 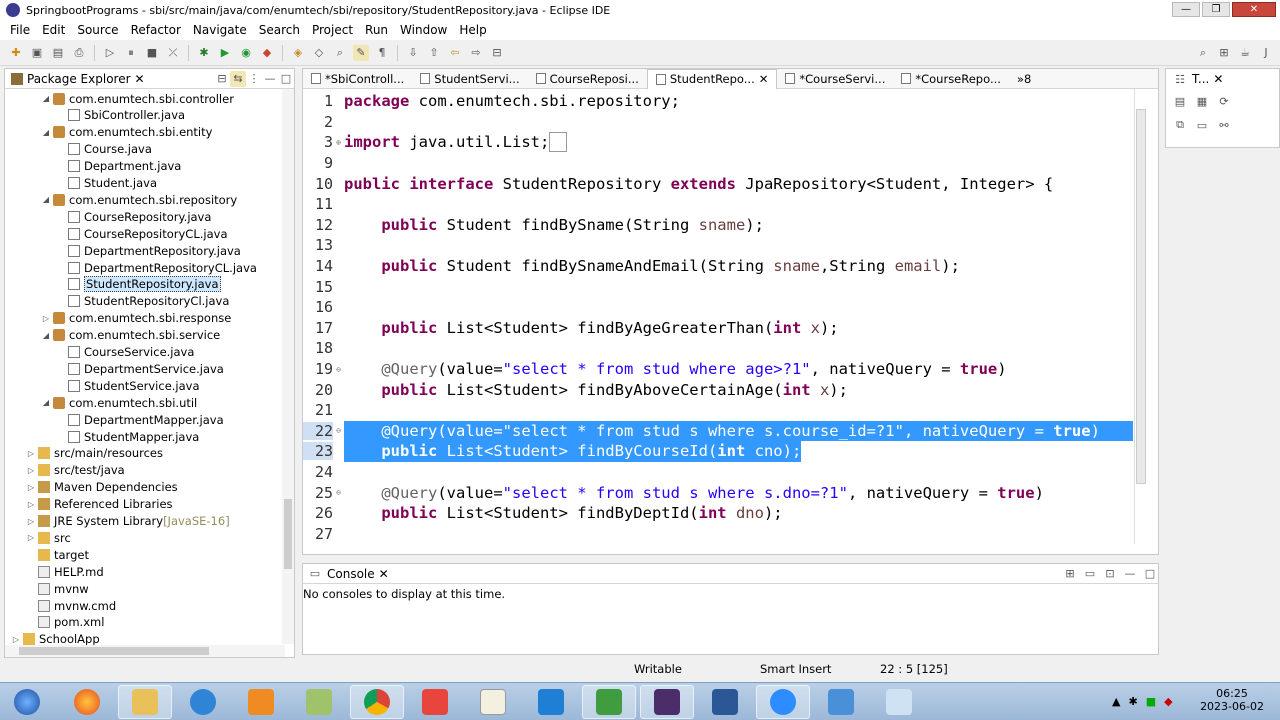 What do you see at coordinates (125, 352) in the screenshot?
I see `tree-item: CourseService.java` at bounding box center [125, 352].